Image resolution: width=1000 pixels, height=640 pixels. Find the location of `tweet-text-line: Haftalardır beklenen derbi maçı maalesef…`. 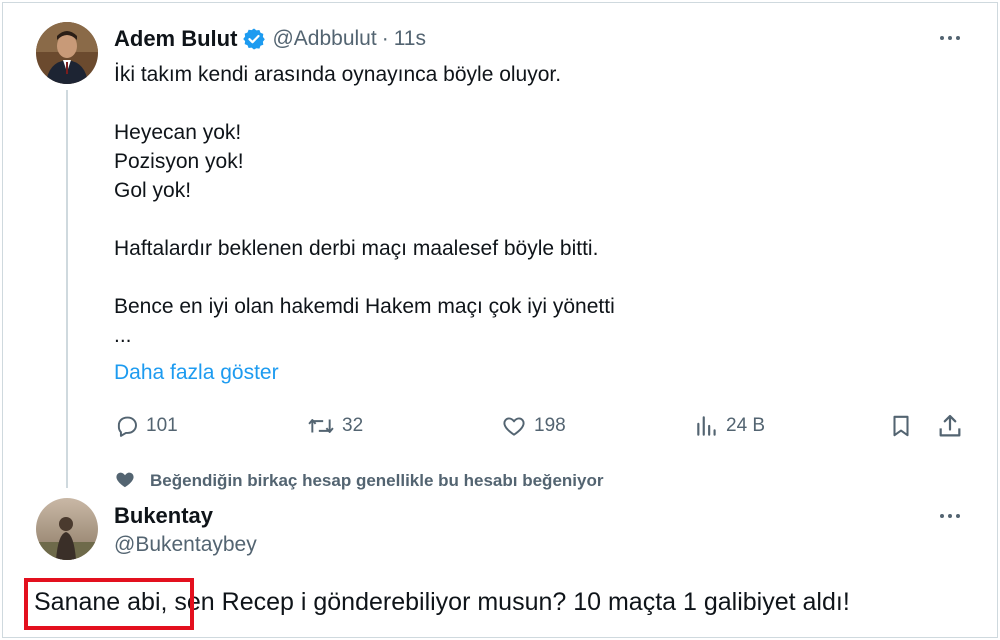

tweet-text-line: Haftalardır beklenen derbi maçı maalesef… is located at coordinates (356, 248).